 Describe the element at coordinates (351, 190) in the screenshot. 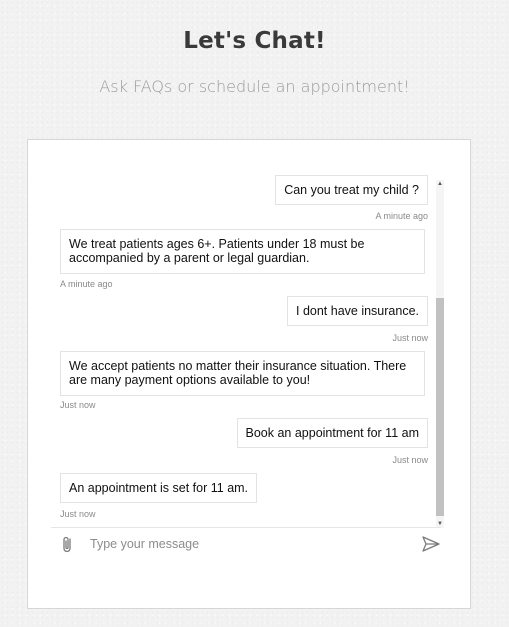

I see `user-message-bubble: Can you treat my child ?` at that location.